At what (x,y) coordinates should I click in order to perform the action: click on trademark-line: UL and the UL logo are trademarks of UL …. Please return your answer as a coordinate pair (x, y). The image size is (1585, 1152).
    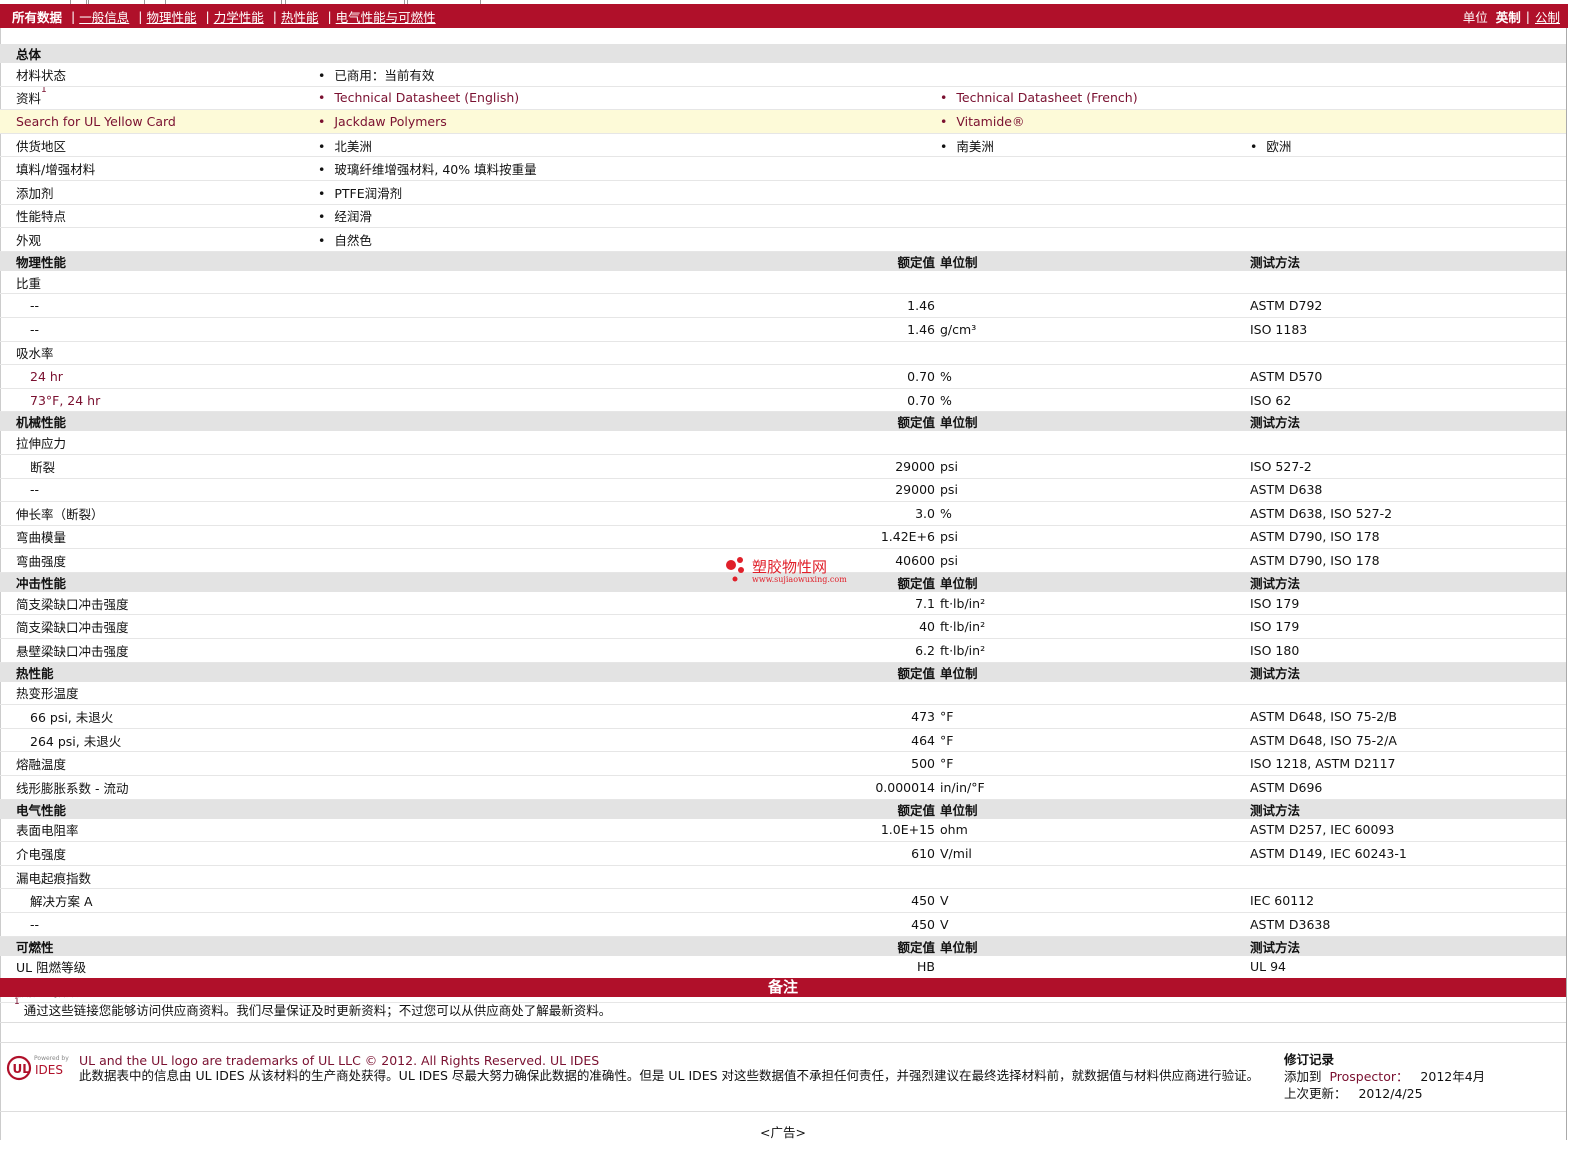
    Looking at the image, I should click on (674, 1060).